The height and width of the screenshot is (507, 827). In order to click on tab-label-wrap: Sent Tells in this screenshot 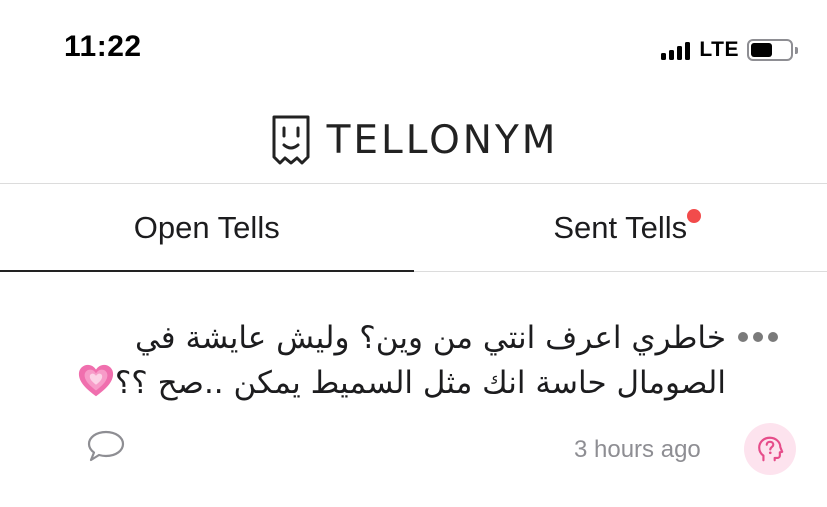, I will do `click(627, 227)`.